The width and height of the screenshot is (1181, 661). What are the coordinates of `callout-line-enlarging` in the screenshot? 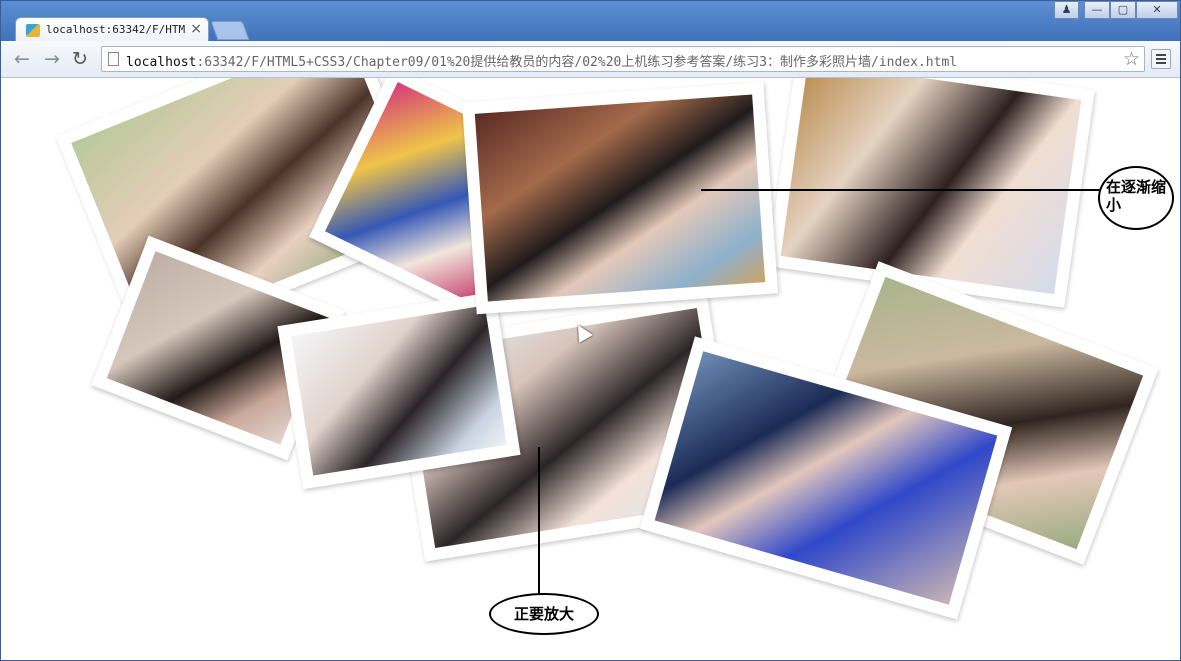 It's located at (539, 521).